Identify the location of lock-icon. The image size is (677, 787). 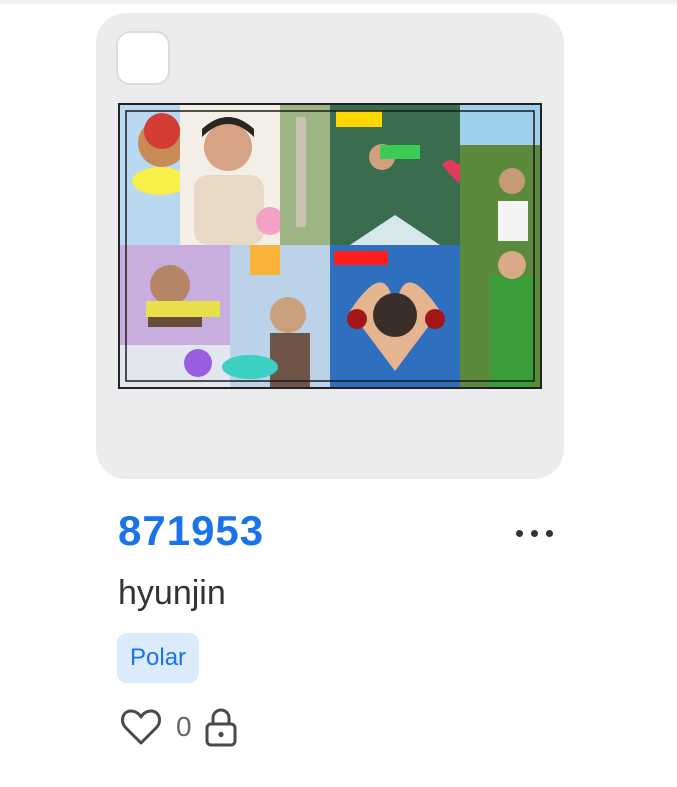
(221, 727).